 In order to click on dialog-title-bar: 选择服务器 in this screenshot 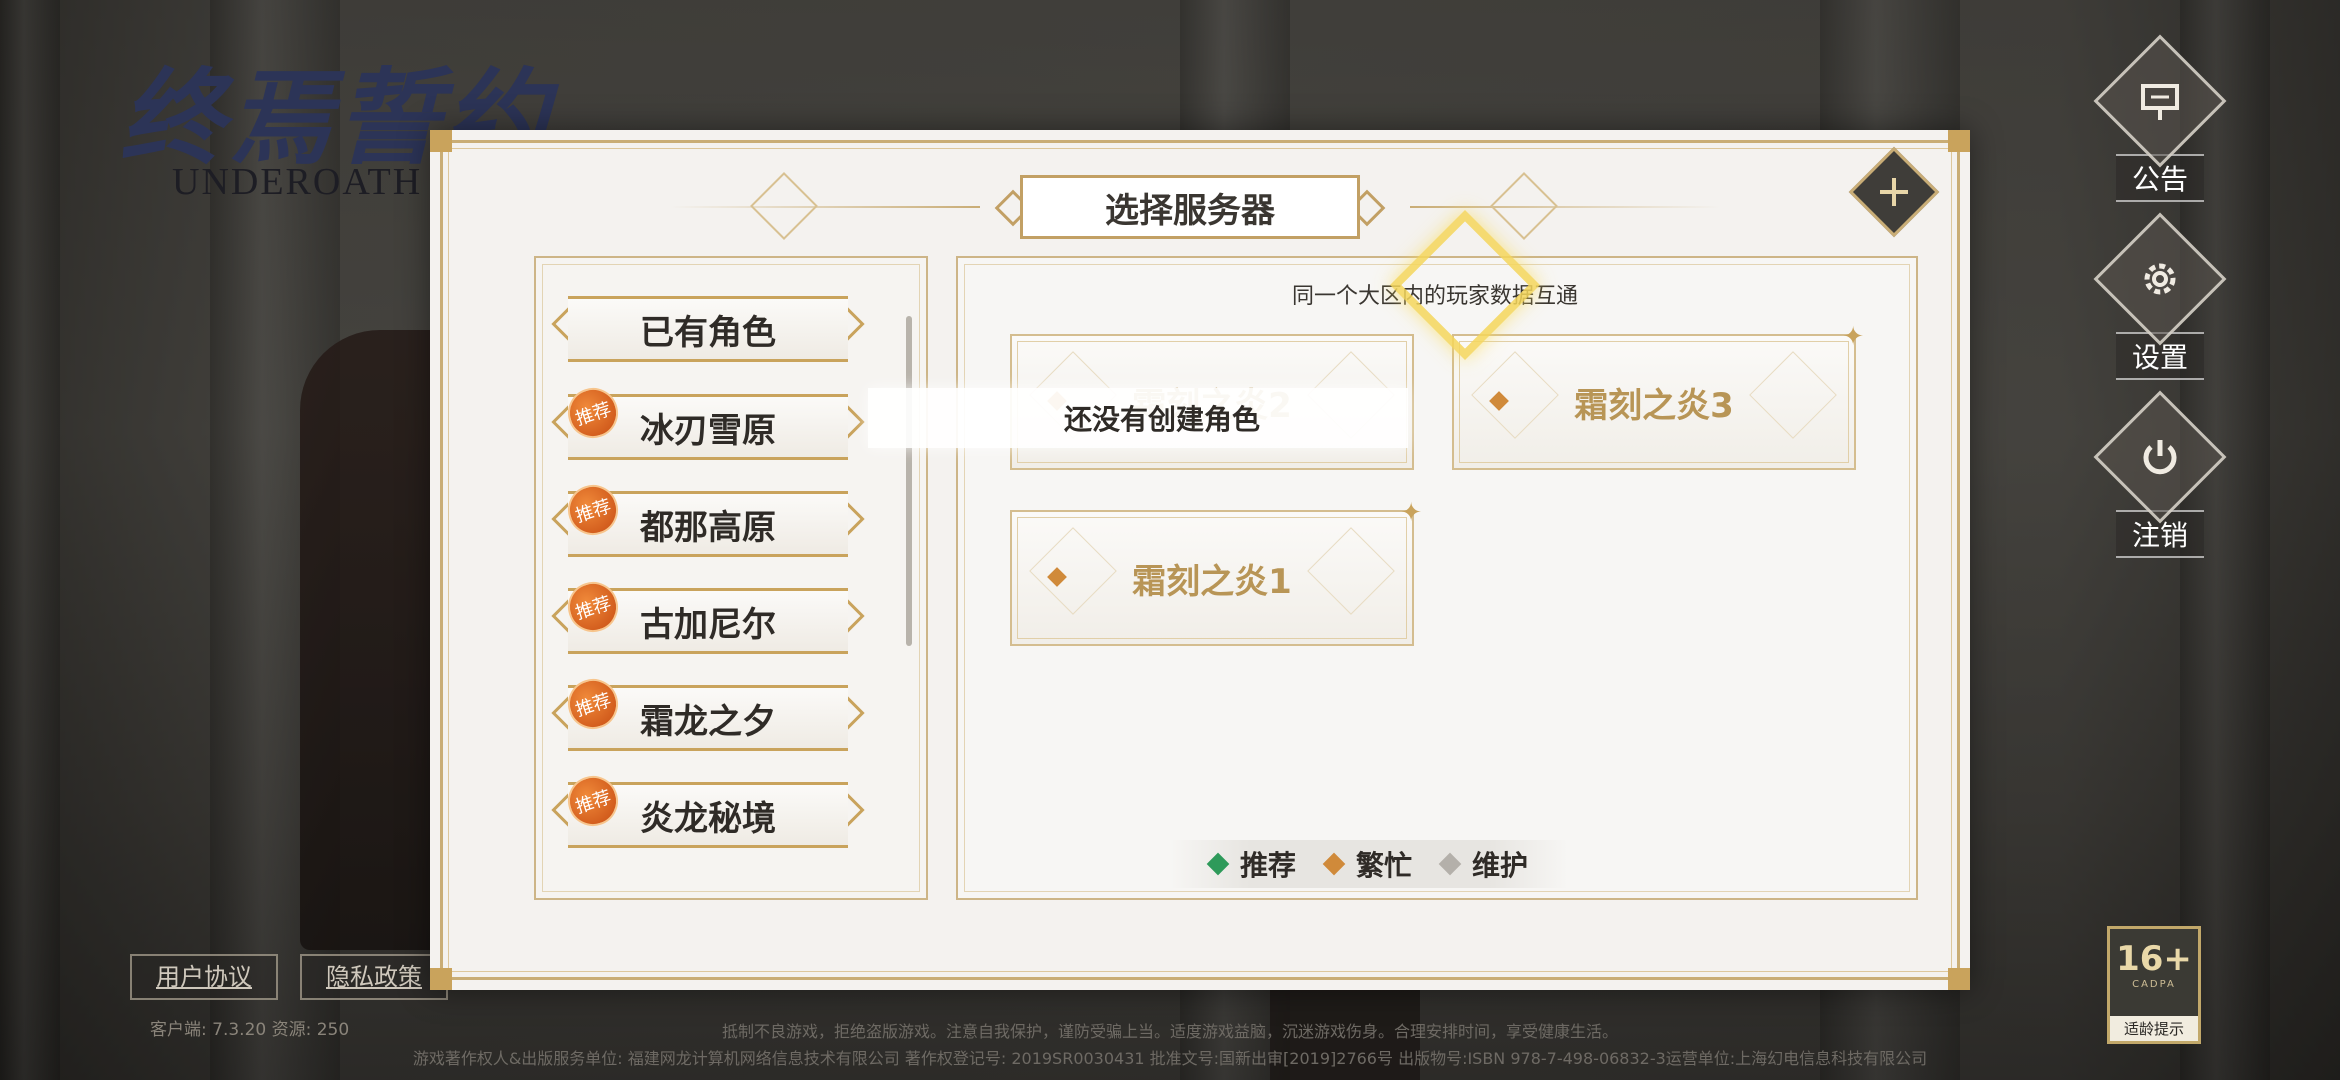, I will do `click(1190, 207)`.